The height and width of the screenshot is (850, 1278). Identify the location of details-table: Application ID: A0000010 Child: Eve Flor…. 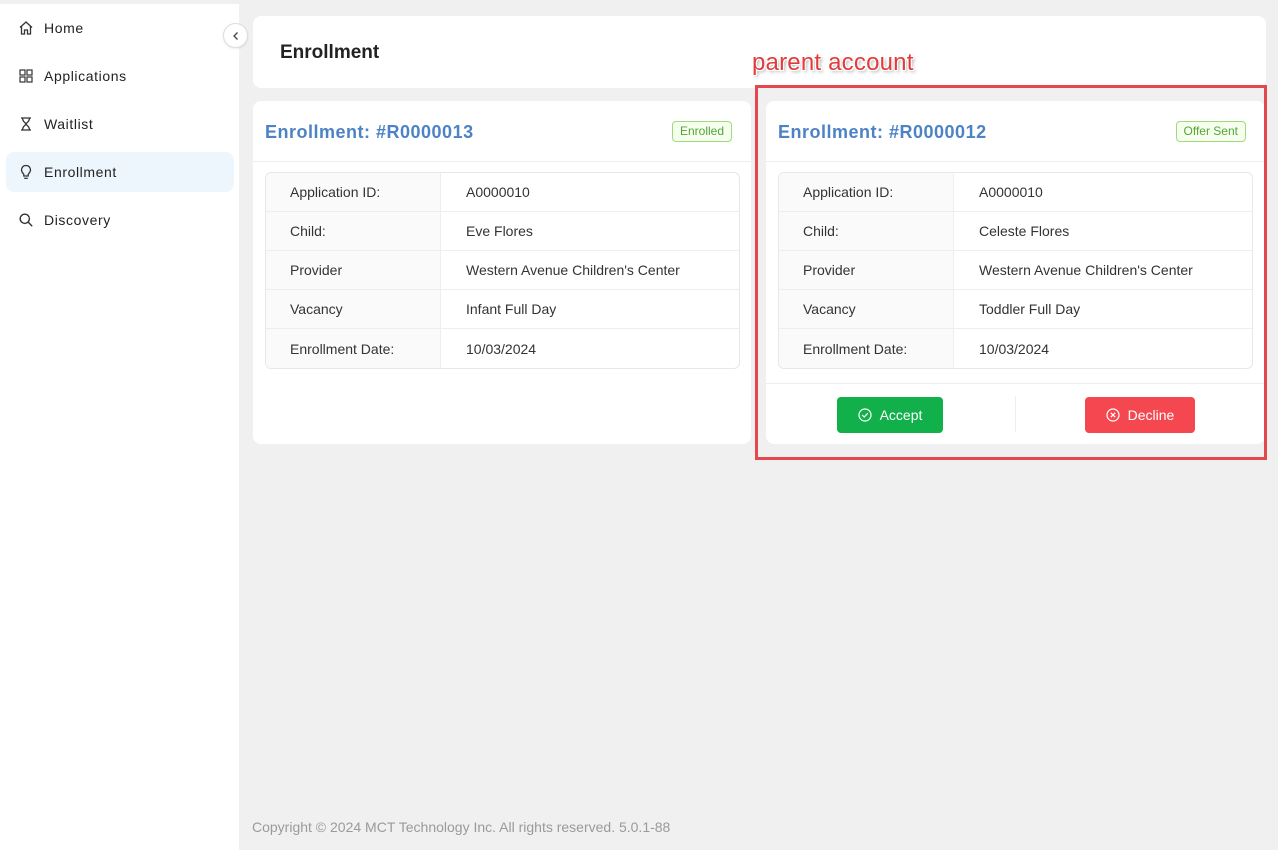
(502, 270).